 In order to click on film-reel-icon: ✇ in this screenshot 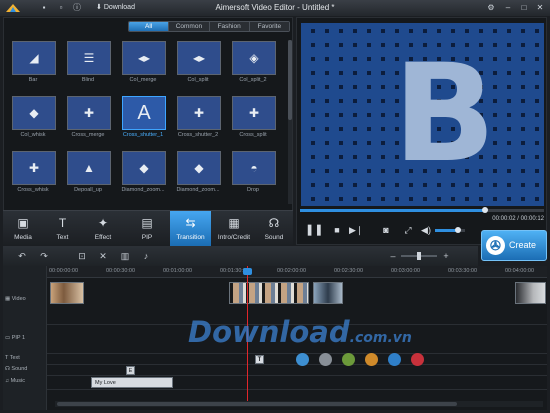, I will do `click(495, 245)`.